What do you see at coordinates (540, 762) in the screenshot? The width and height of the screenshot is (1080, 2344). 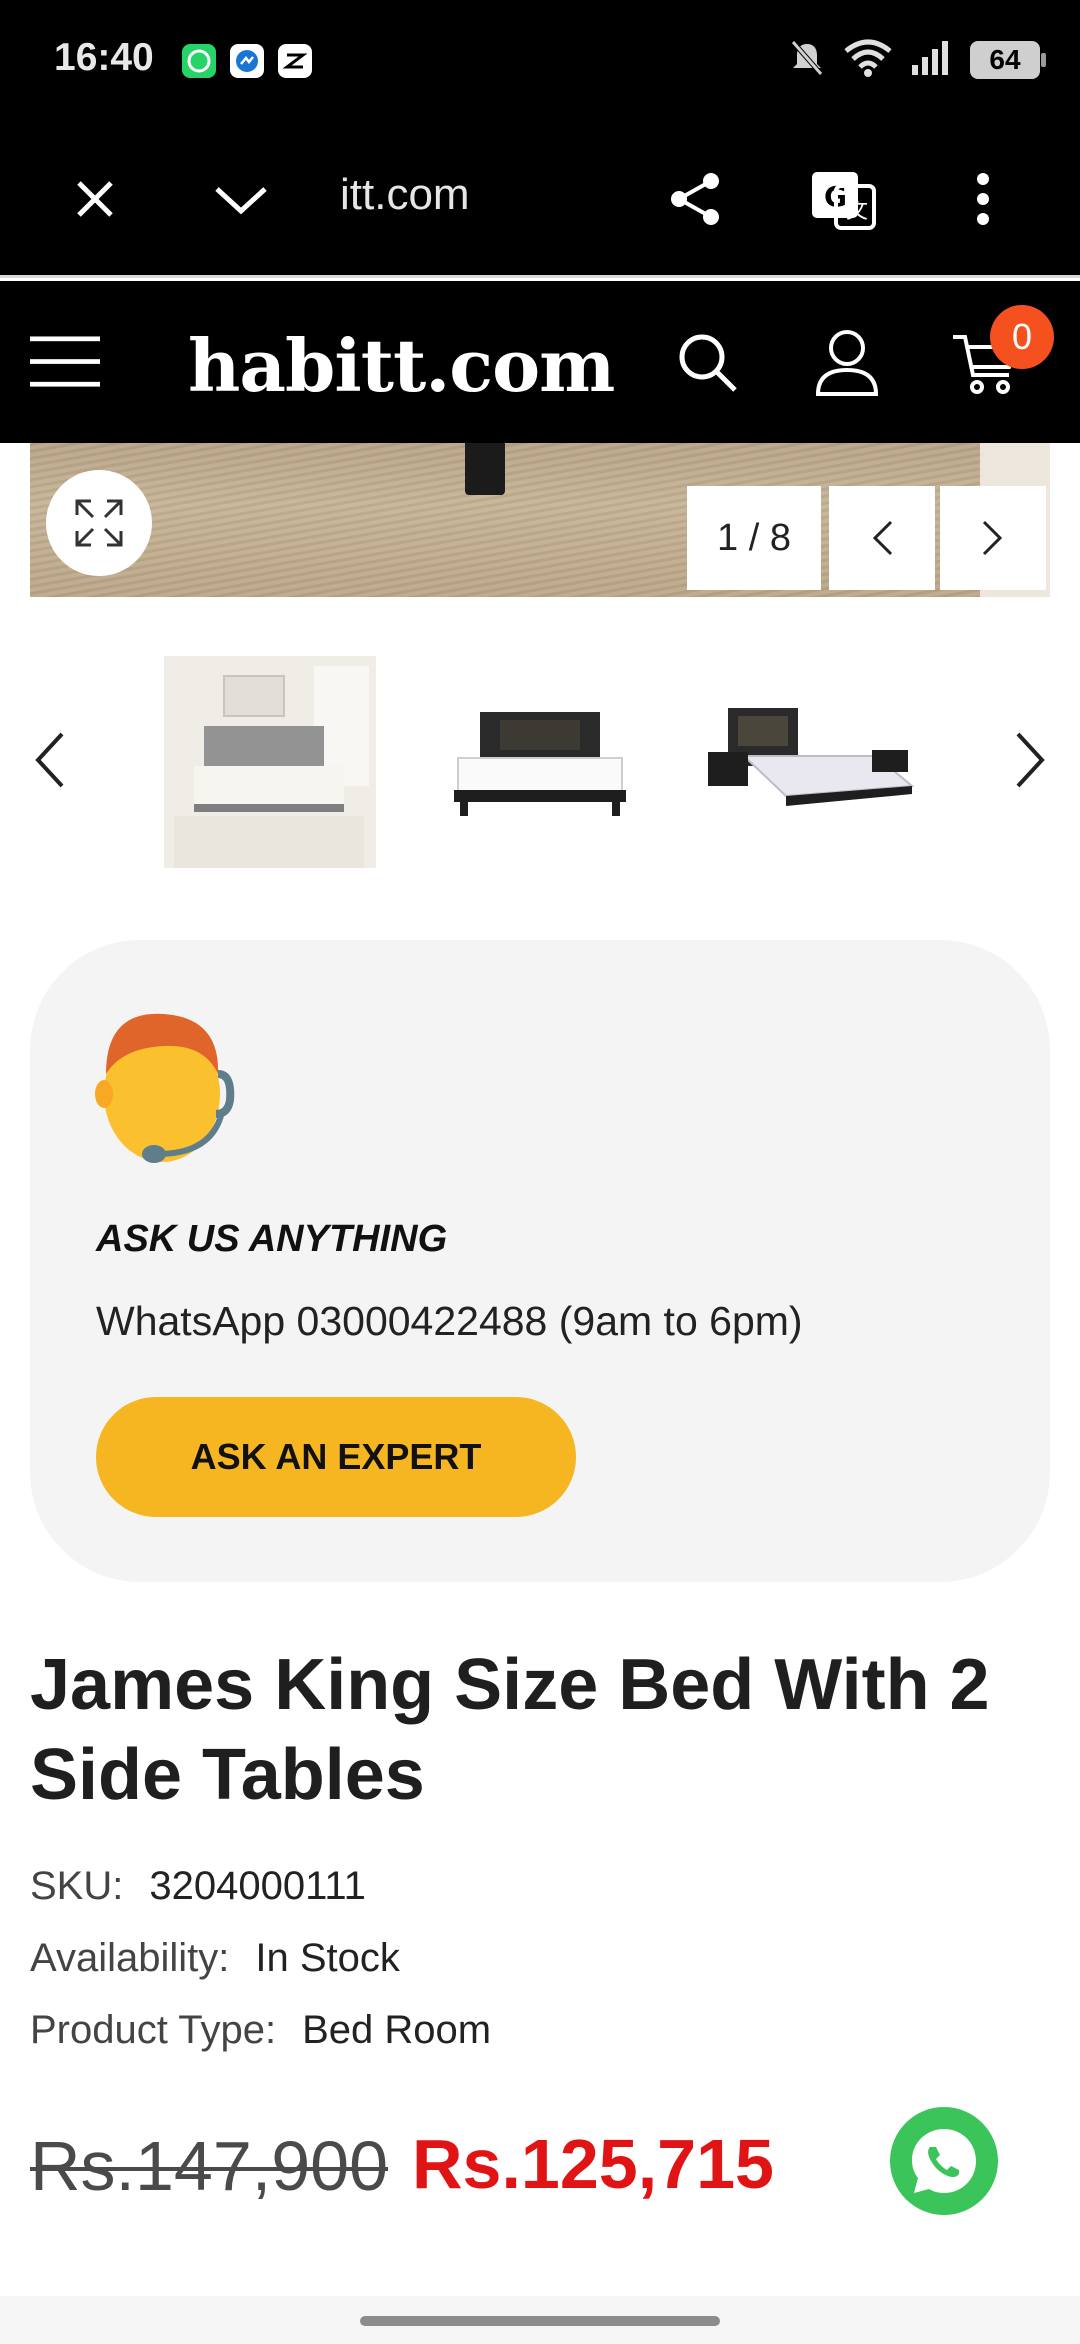 I see `bed-front-thumbnail` at bounding box center [540, 762].